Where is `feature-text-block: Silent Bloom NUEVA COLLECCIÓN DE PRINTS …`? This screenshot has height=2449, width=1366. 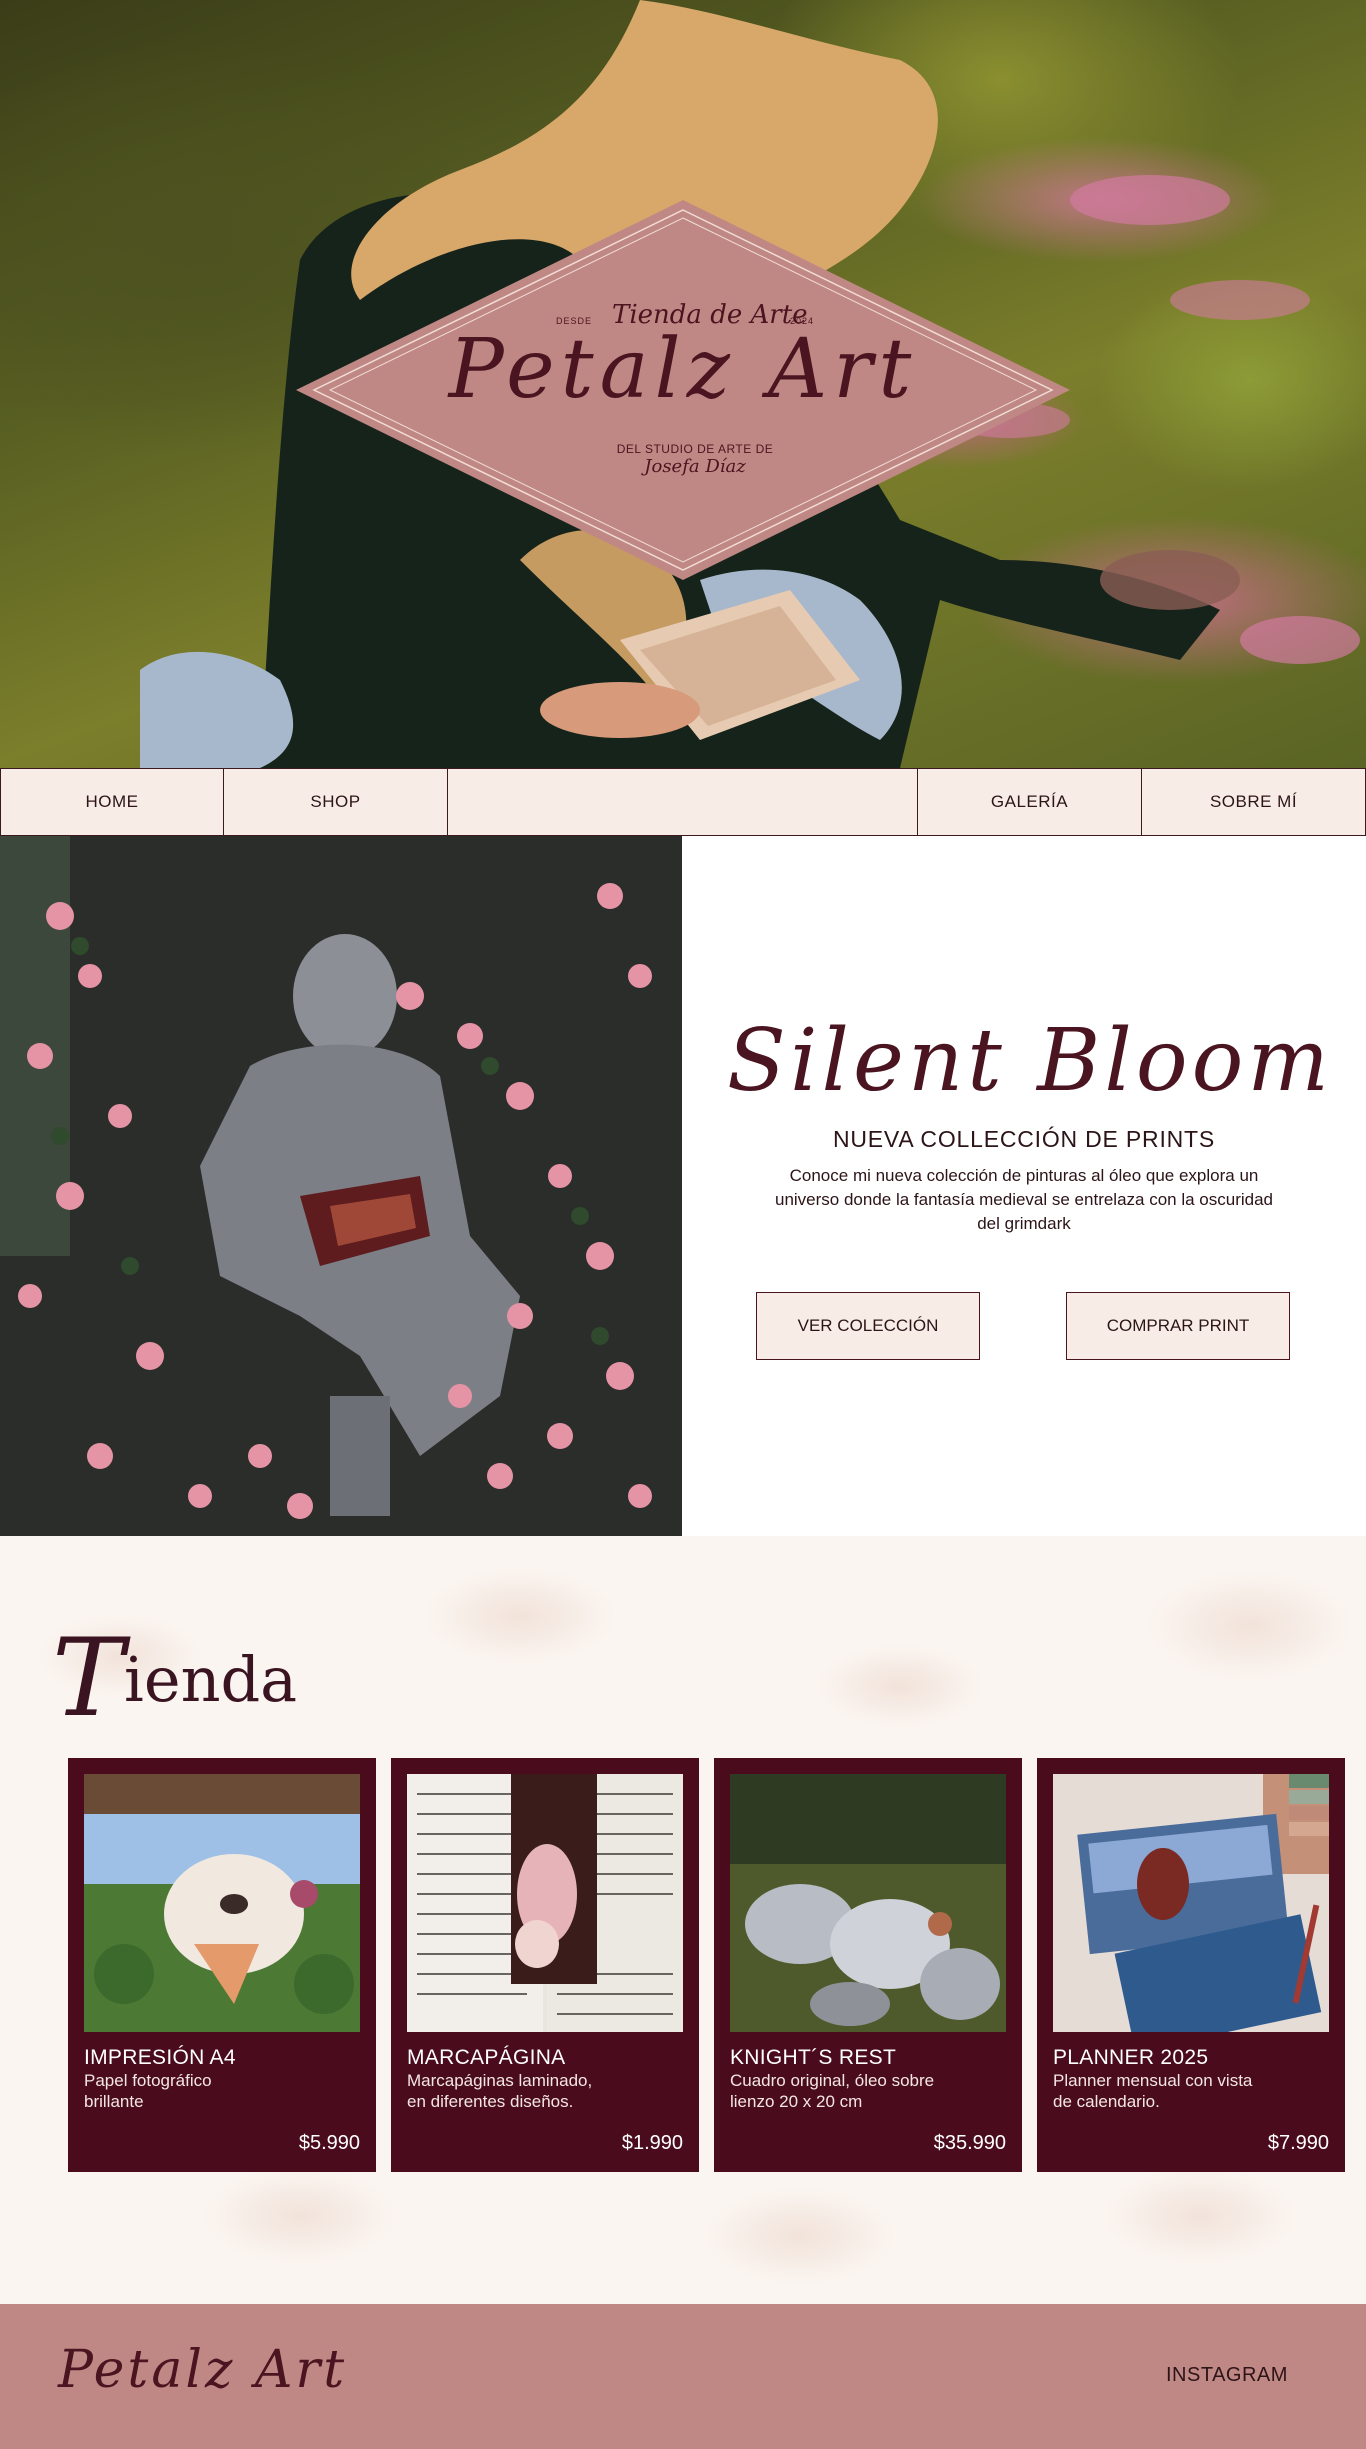
feature-text-block: Silent Bloom NUEVA COLLECCIÓN DE PRINTS … is located at coordinates (1024, 1186).